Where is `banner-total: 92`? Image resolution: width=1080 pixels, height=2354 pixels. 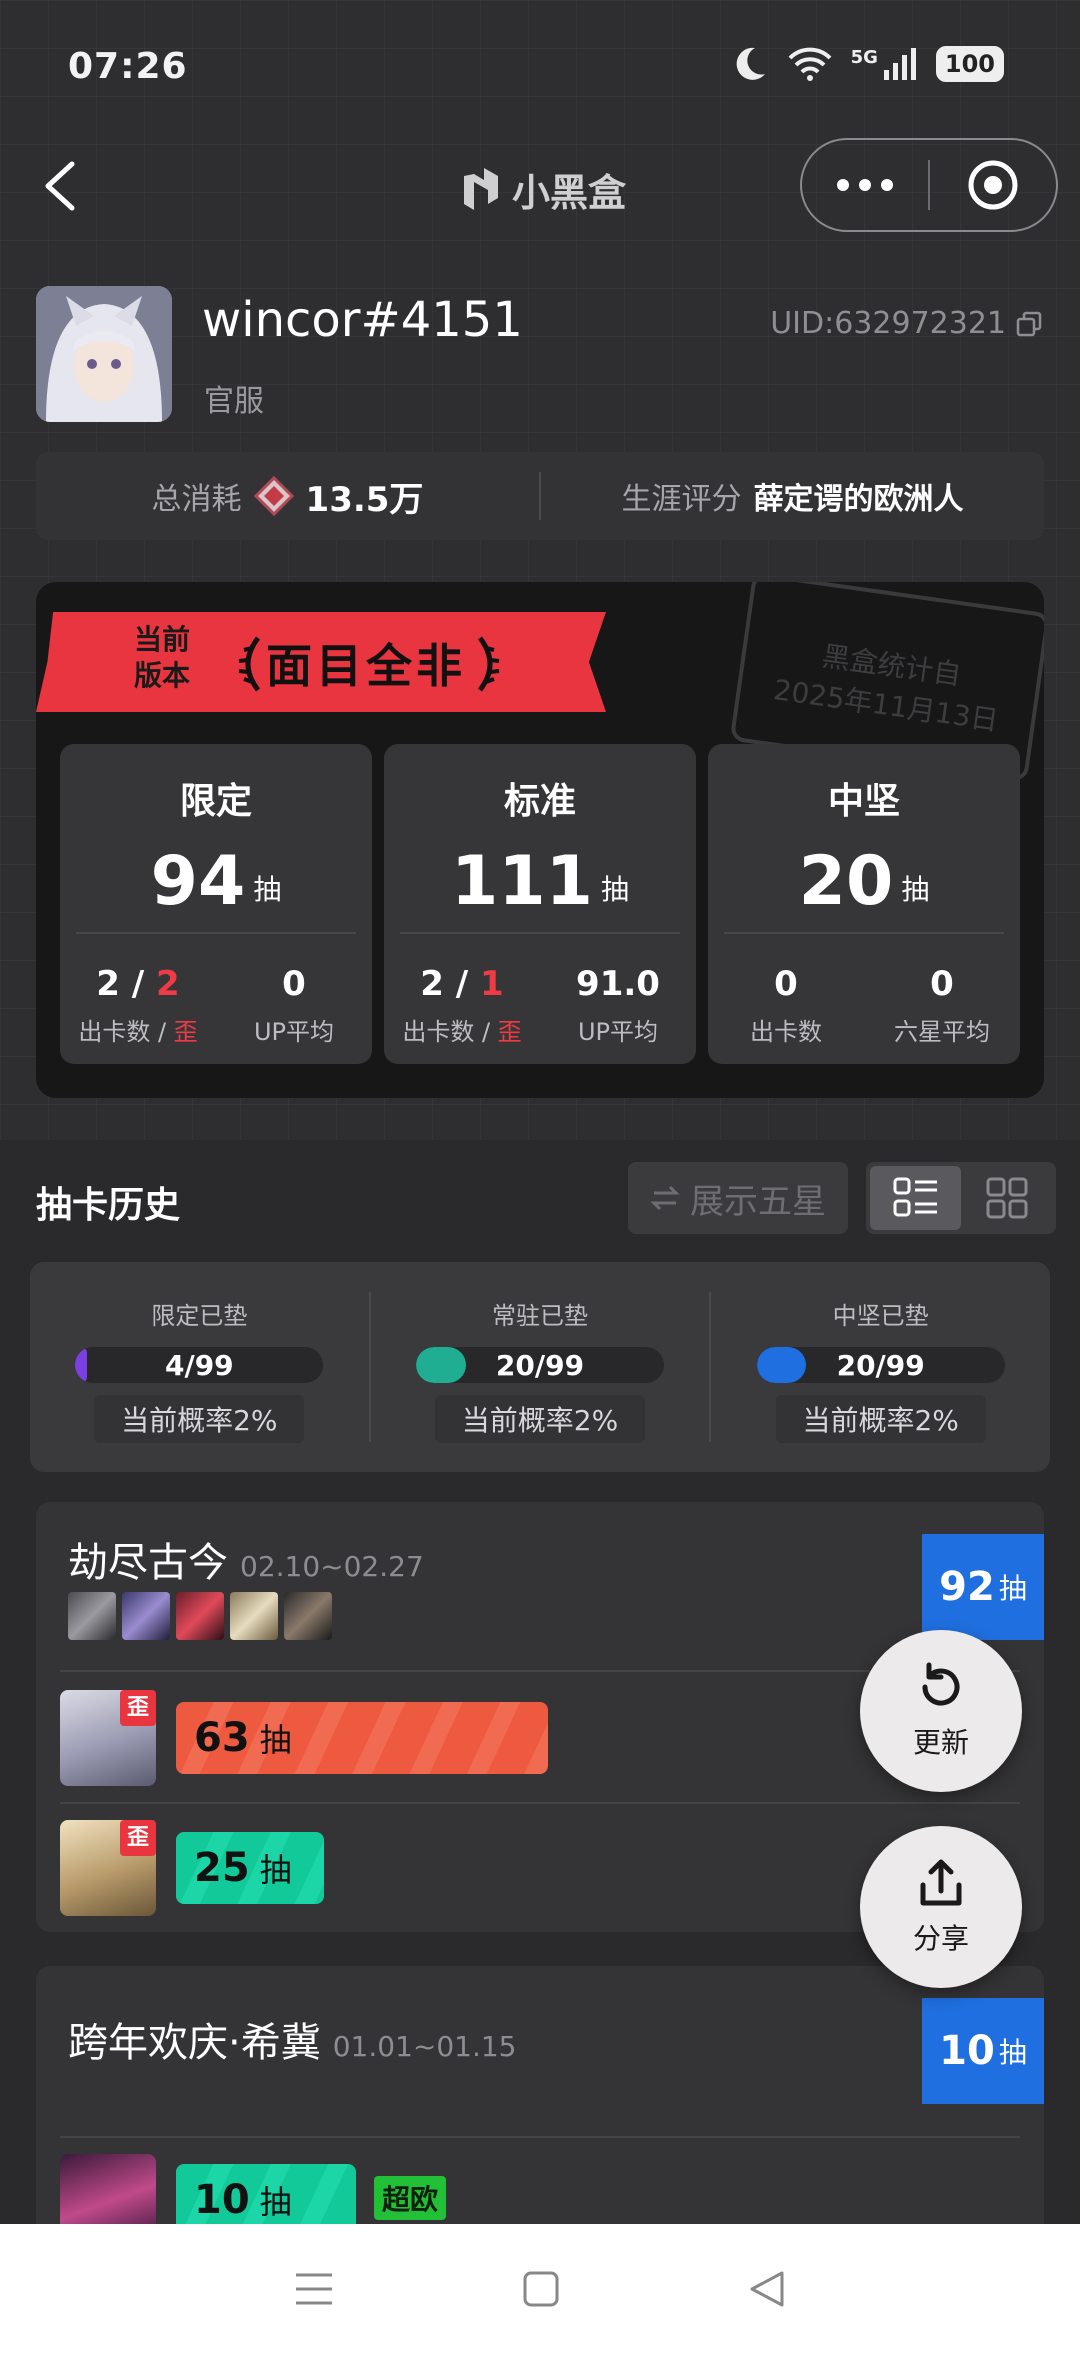 banner-total: 92 is located at coordinates (967, 1587).